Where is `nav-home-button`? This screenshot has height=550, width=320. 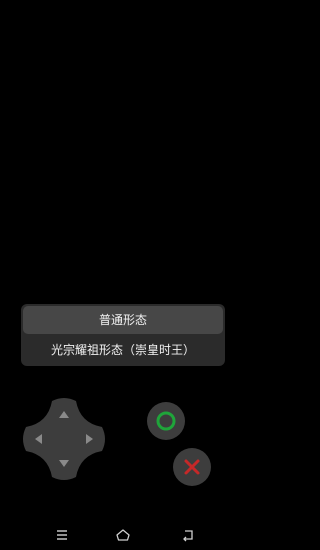 nav-home-button is located at coordinates (123, 535).